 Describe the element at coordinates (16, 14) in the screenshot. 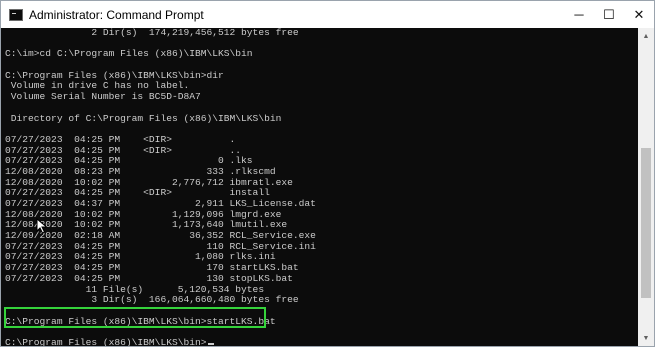

I see `command-prompt-icon` at that location.